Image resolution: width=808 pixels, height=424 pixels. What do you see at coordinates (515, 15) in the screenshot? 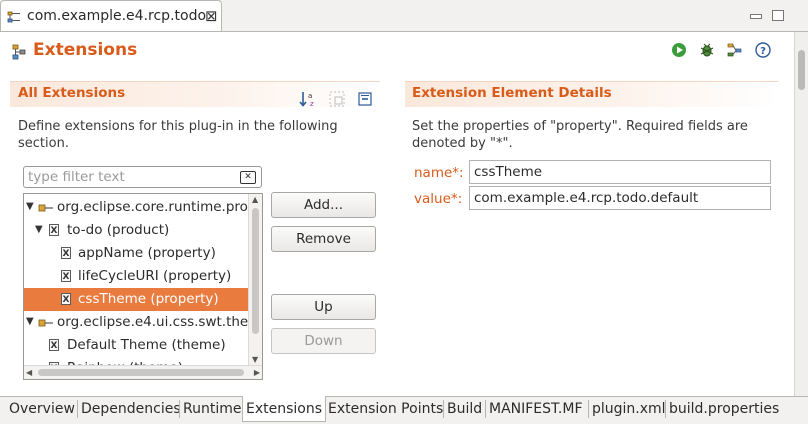
I see `tab-bar-background` at bounding box center [515, 15].